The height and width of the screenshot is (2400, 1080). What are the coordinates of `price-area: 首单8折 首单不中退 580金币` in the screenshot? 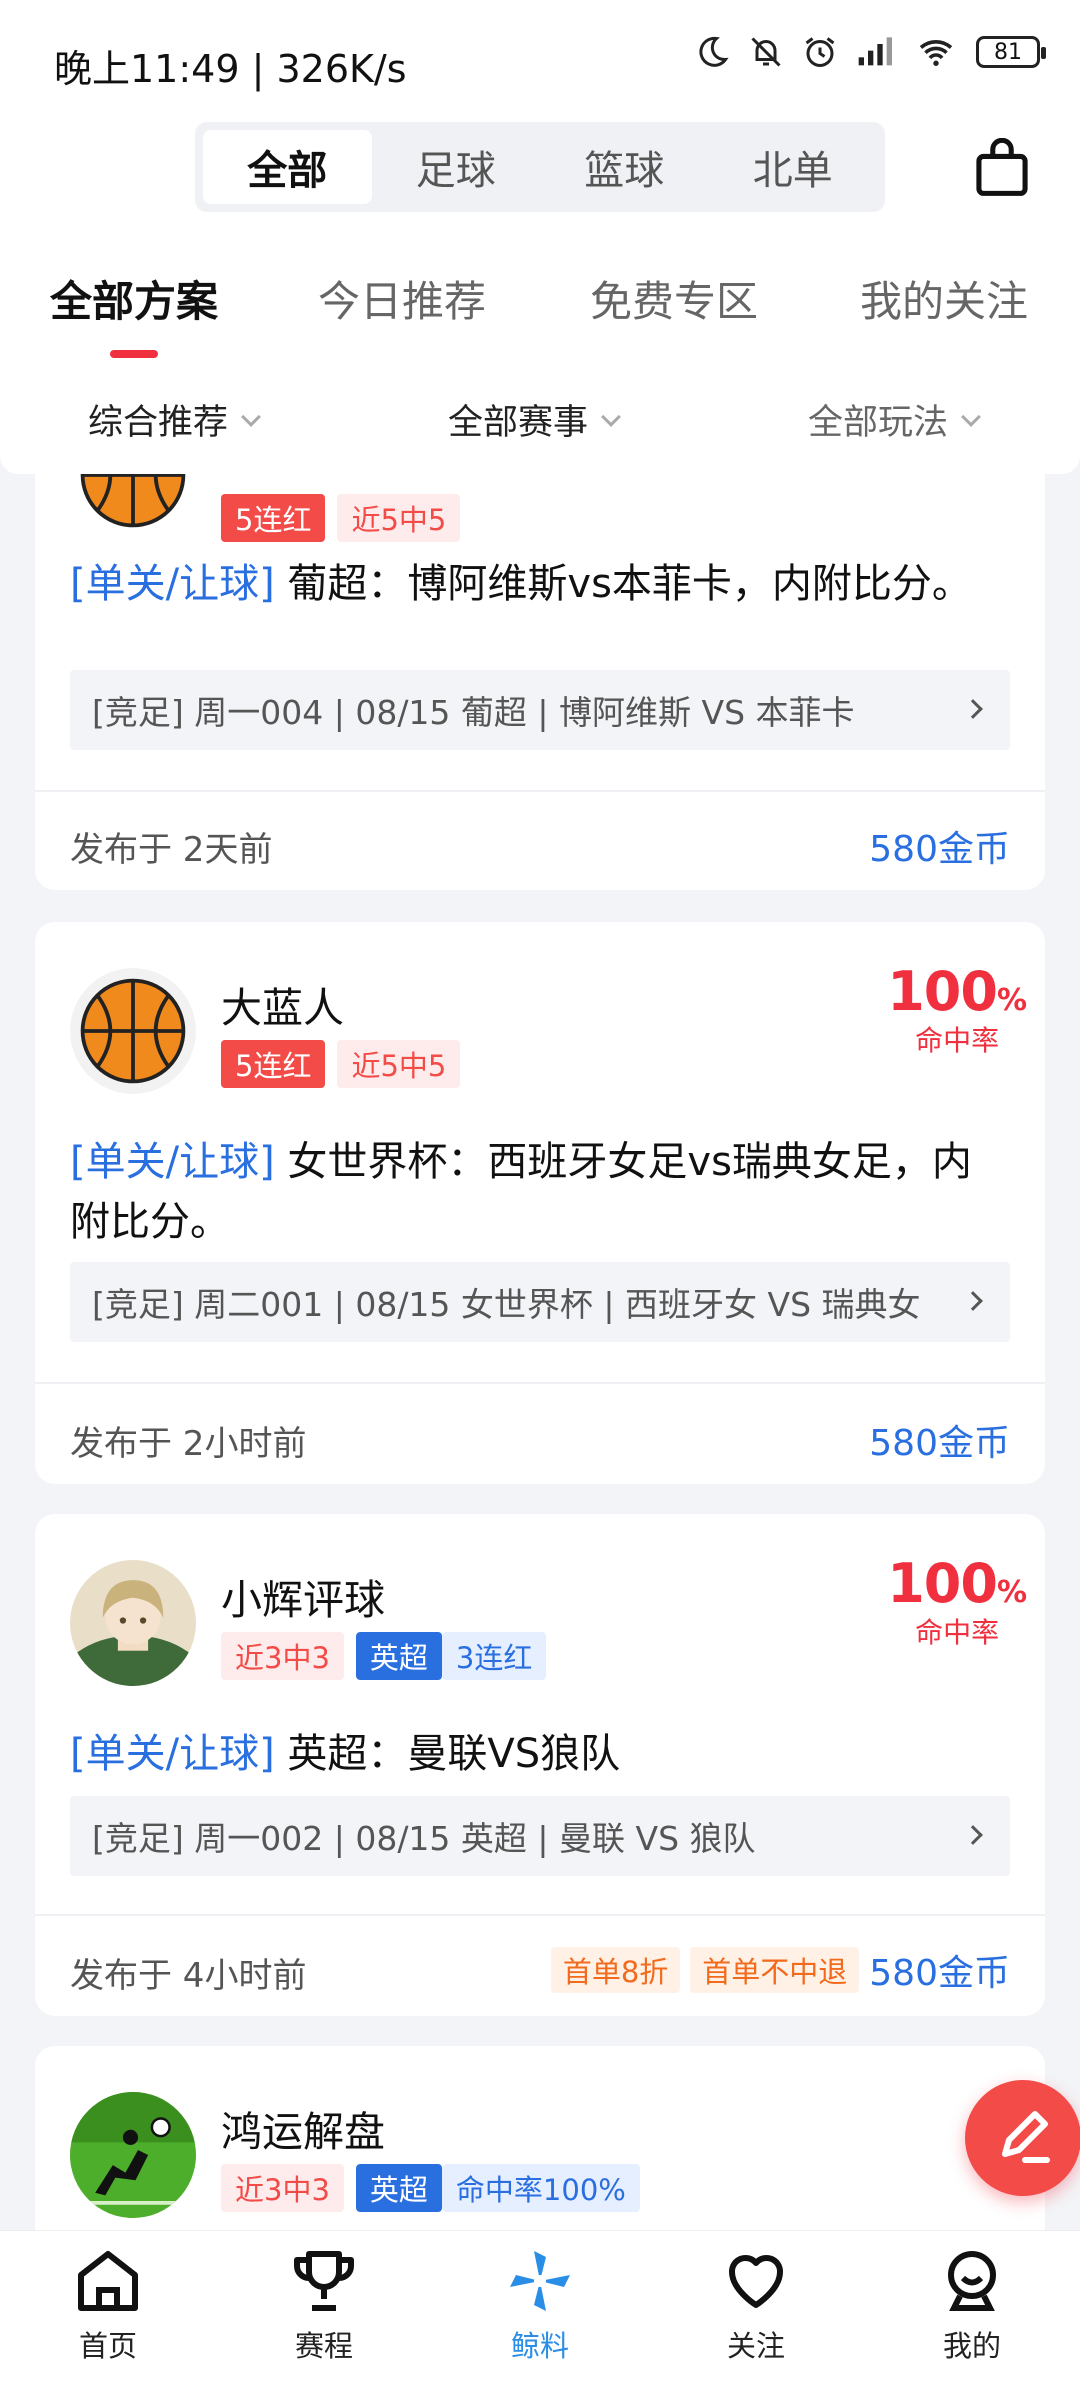 It's located at (780, 1970).